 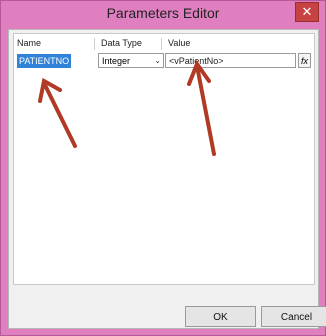 What do you see at coordinates (293, 316) in the screenshot?
I see `cancel-button: Cancel` at bounding box center [293, 316].